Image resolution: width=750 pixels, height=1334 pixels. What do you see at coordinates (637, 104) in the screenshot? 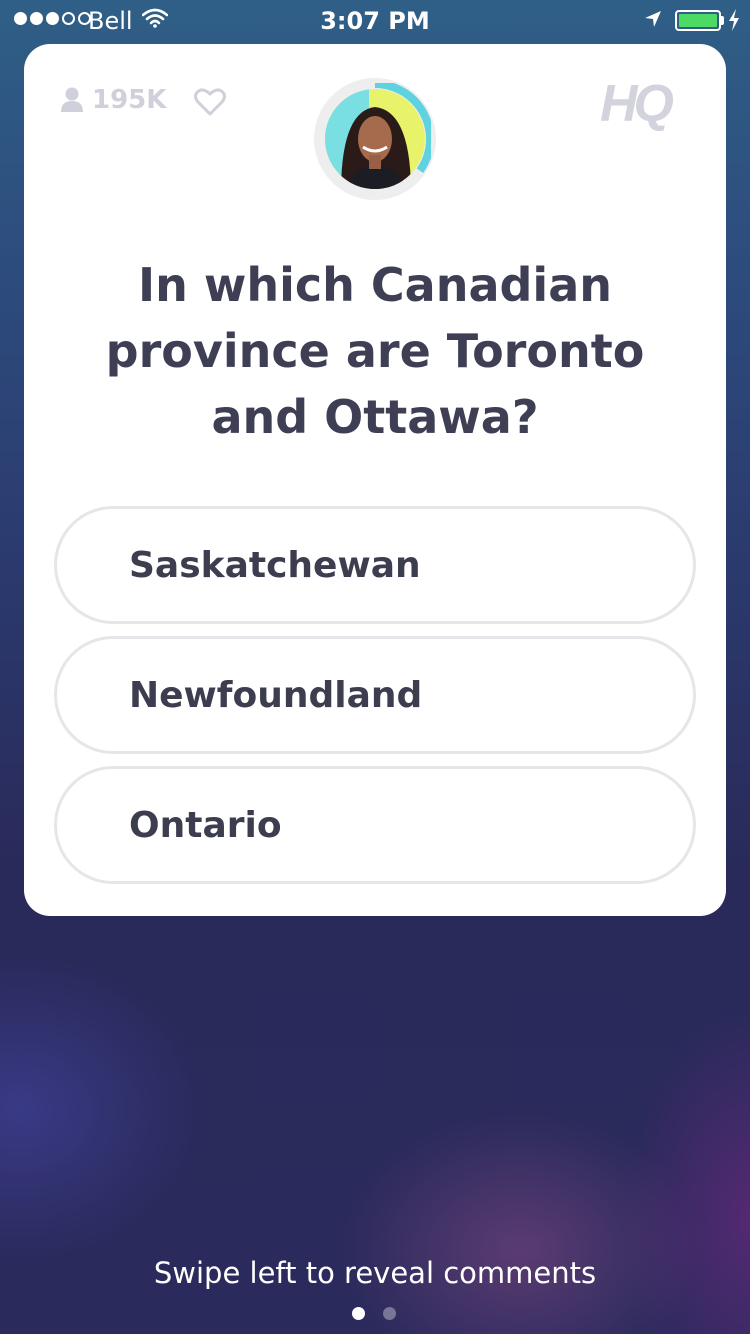
I see `hq-logo: HQ` at bounding box center [637, 104].